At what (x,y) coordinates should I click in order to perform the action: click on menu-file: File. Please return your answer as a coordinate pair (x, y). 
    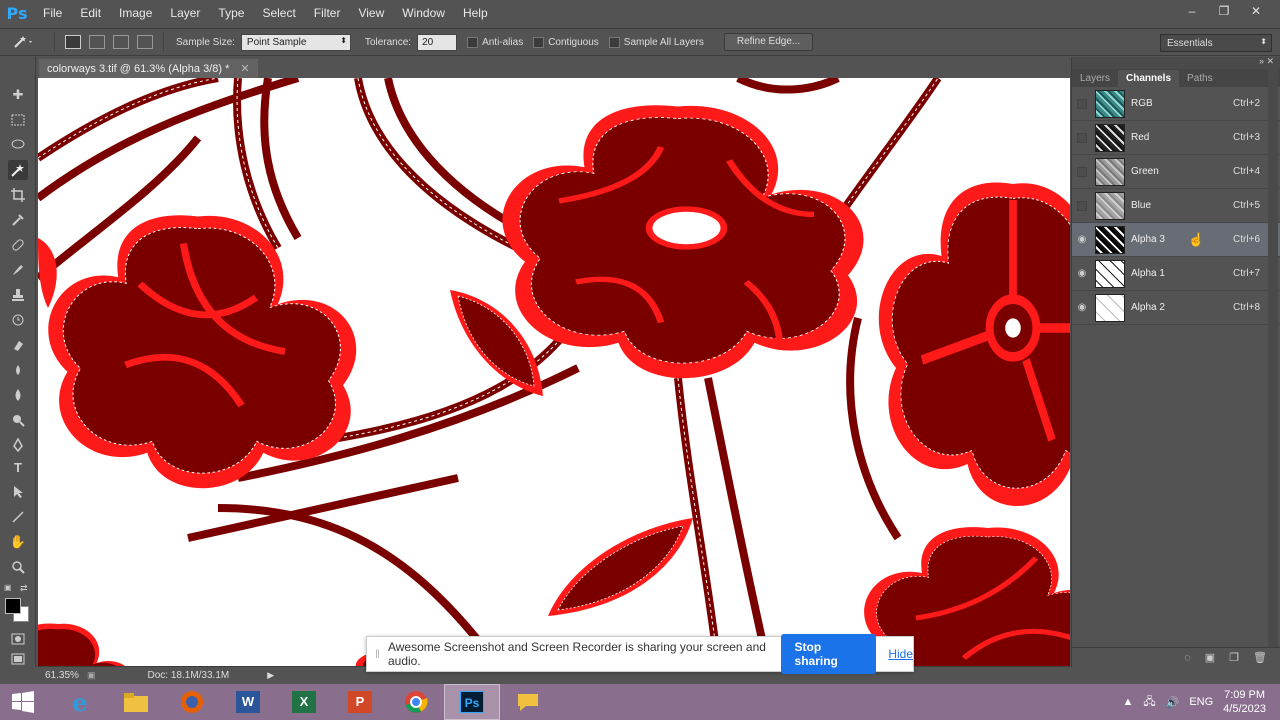
    Looking at the image, I should click on (52, 13).